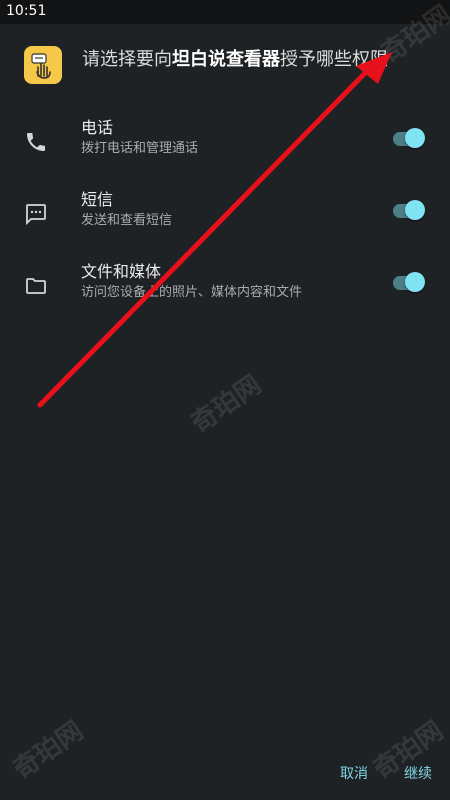 This screenshot has width=450, height=800. Describe the element at coordinates (127, 59) in the screenshot. I see `title-prefix: 请选择要向` at that location.